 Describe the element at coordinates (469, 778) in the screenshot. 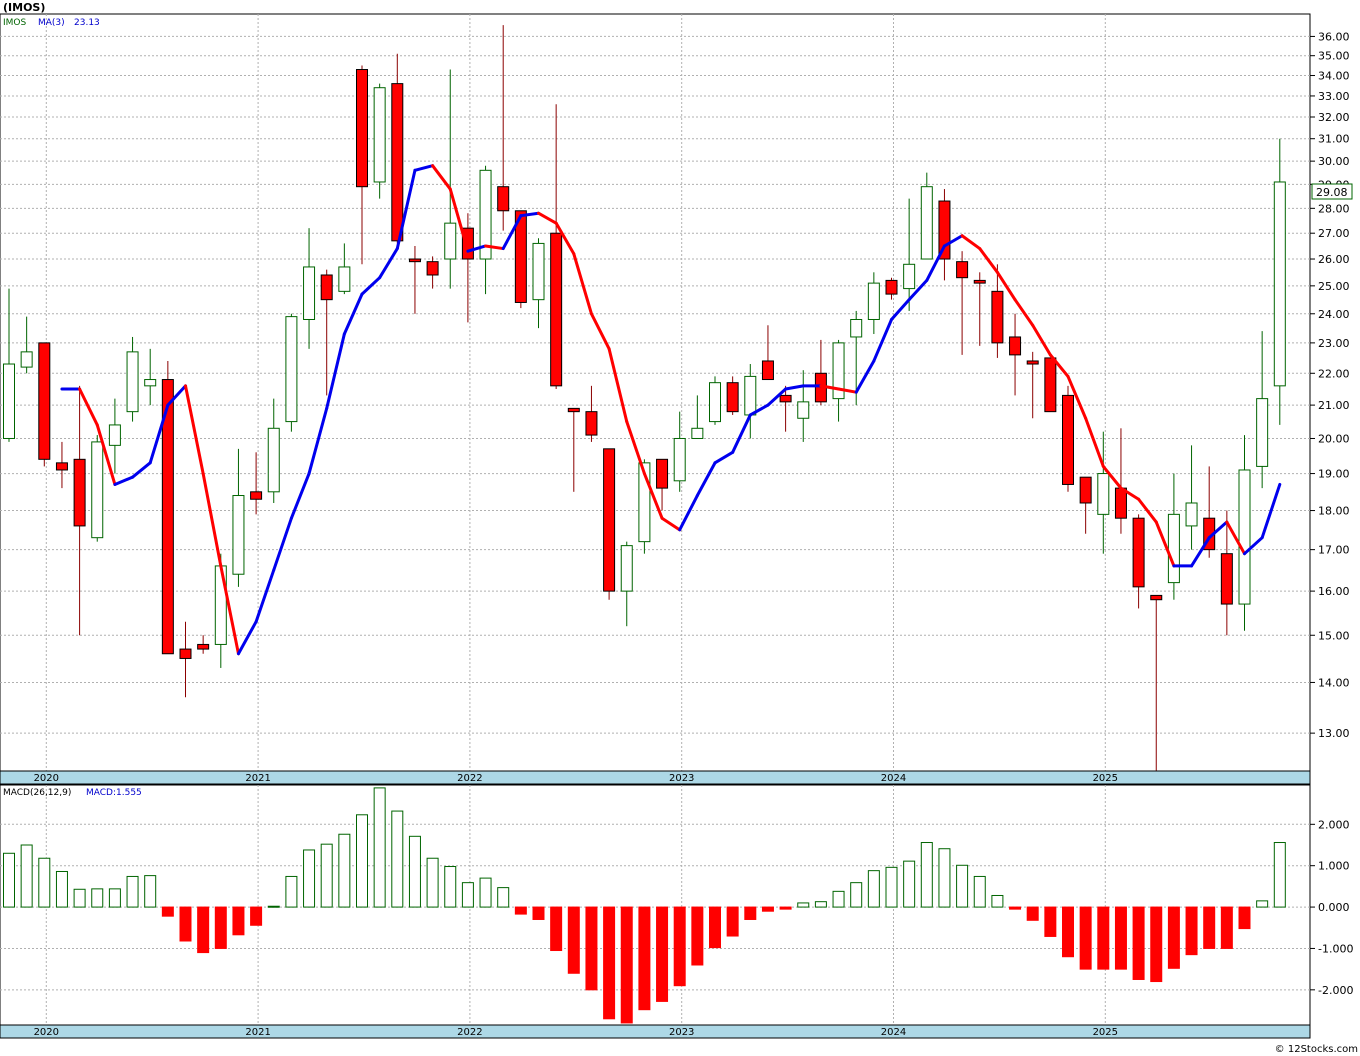

I see `price-year-label: 2022` at that location.